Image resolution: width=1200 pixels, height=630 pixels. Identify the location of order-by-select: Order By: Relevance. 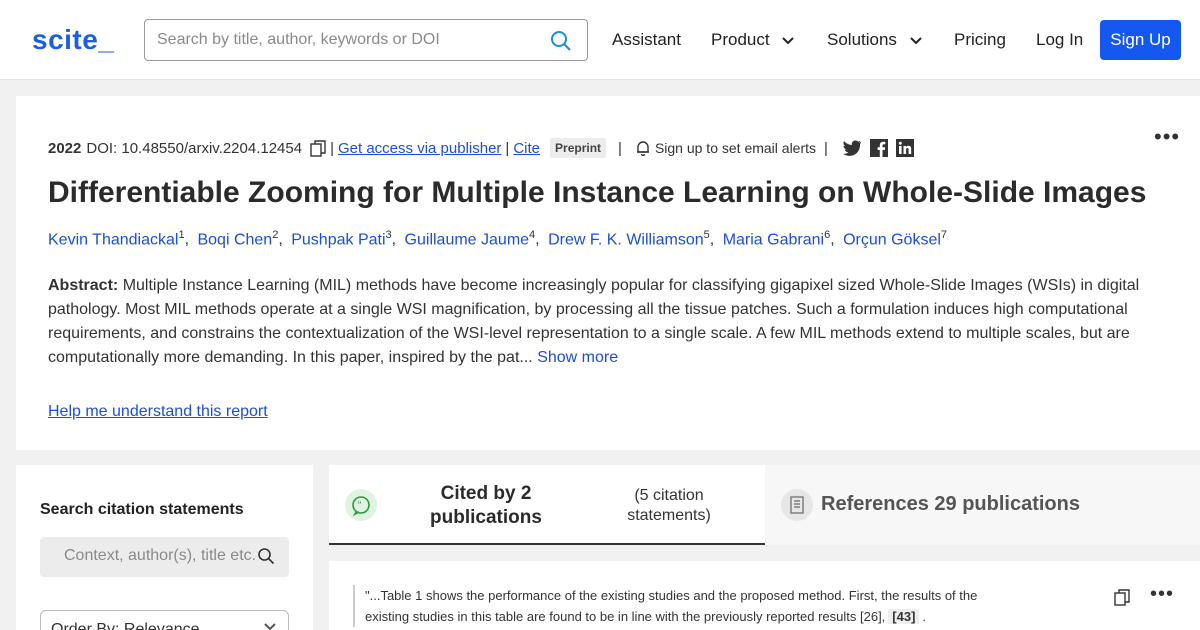
(164, 620).